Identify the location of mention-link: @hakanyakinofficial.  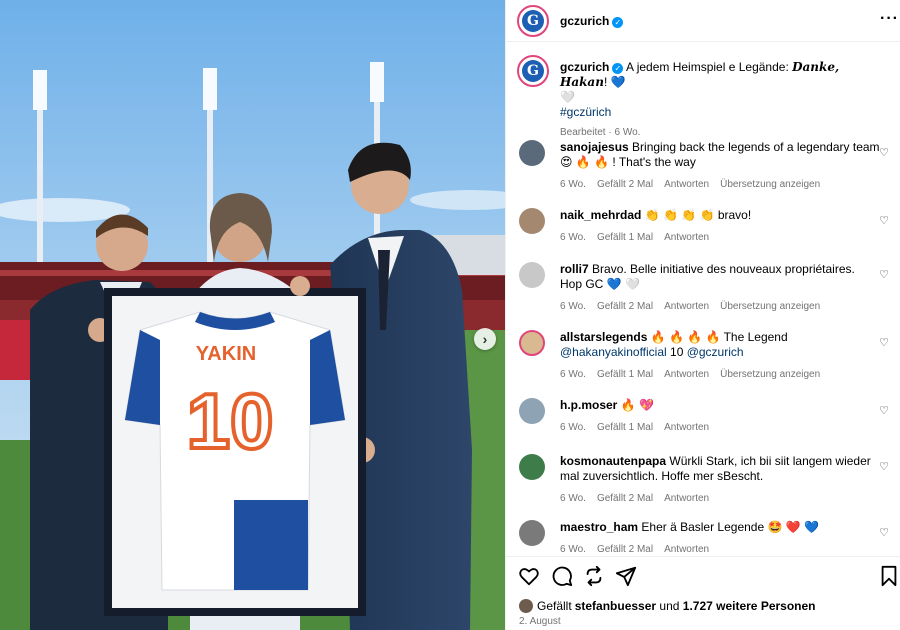
(613, 352).